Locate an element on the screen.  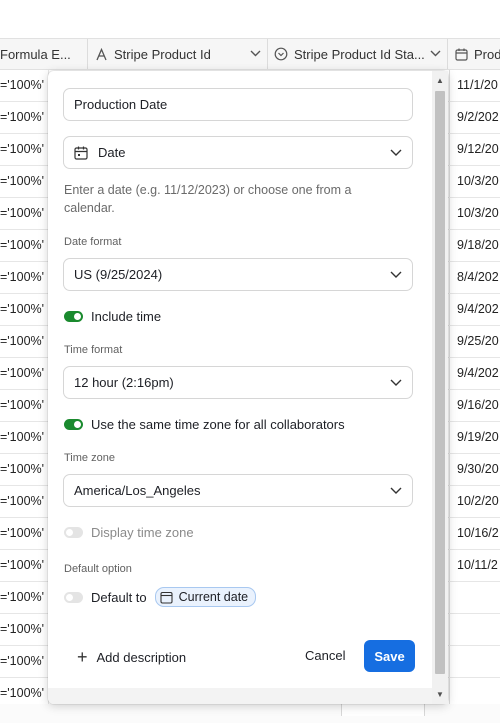
time-zone-select: America/Los_Angeles is located at coordinates (238, 490).